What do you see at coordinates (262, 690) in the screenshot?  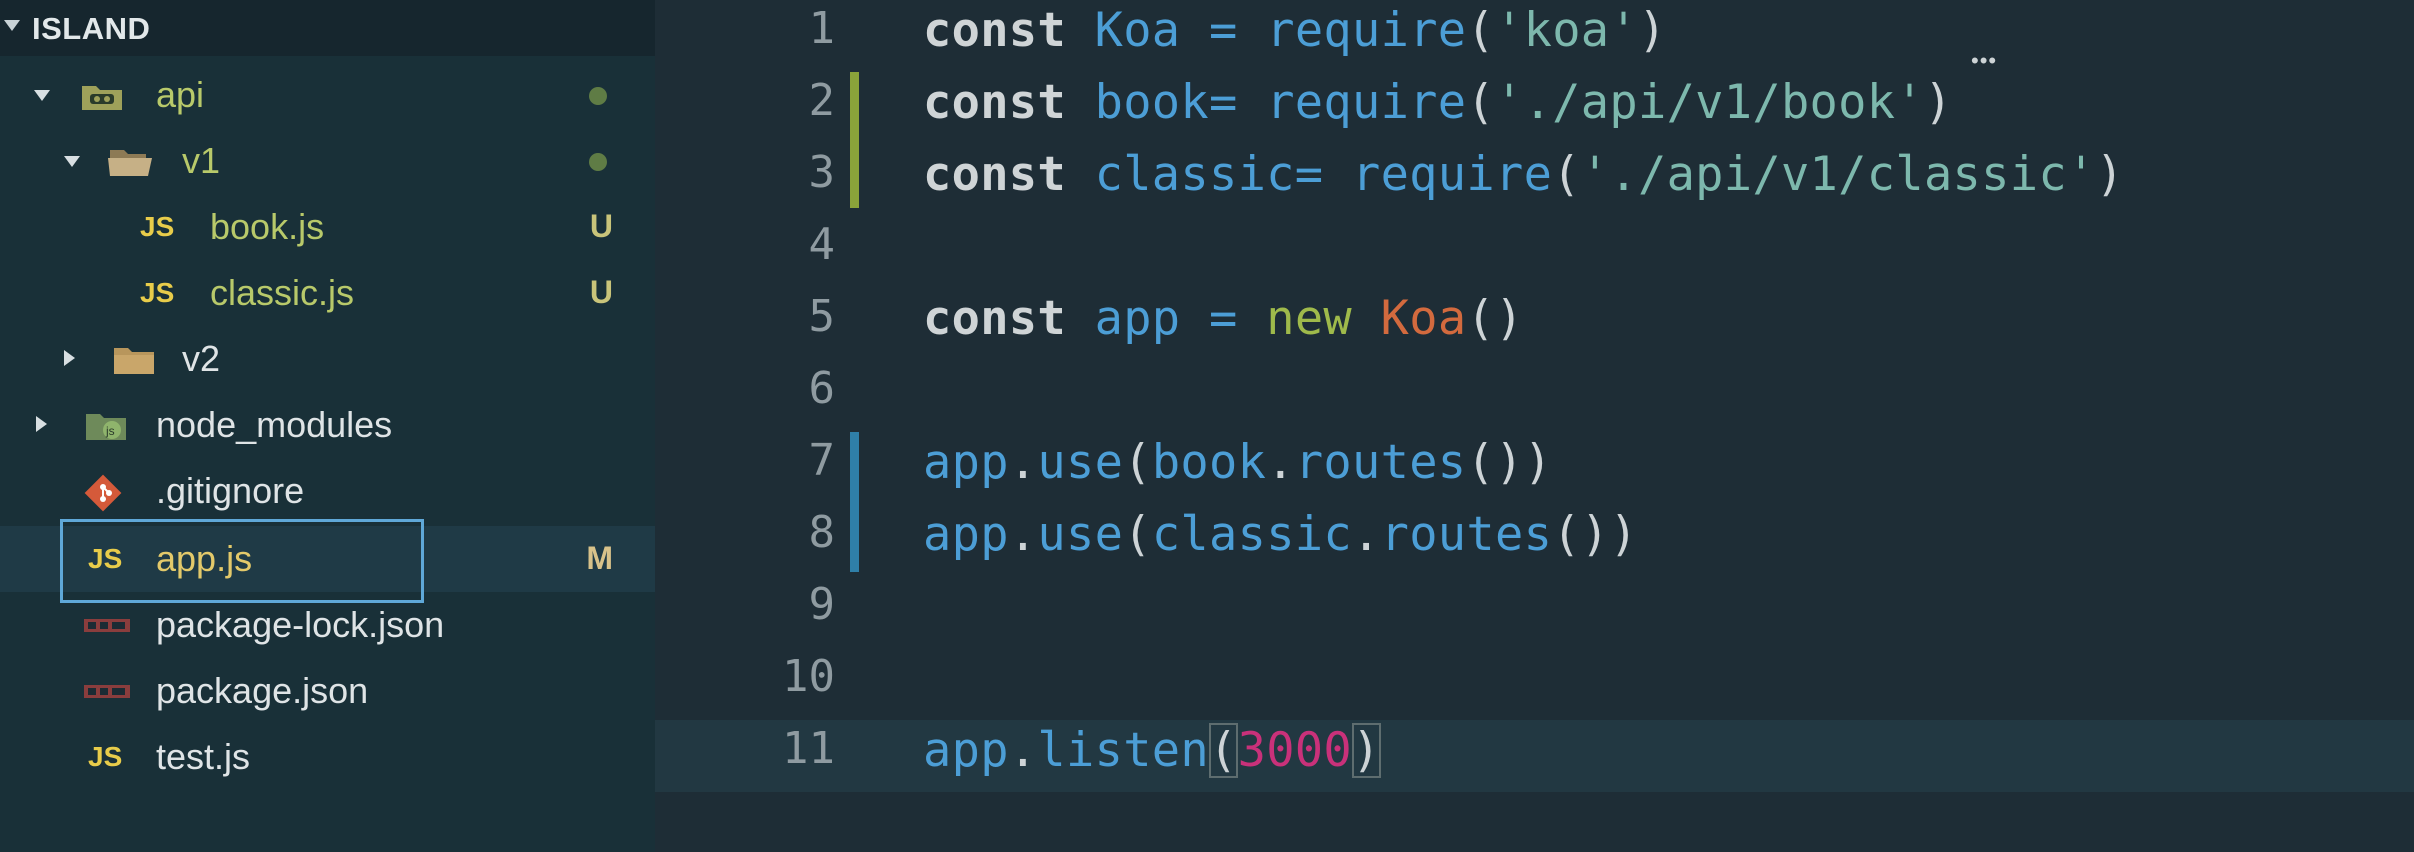 I see `tree-item-label: package.json` at bounding box center [262, 690].